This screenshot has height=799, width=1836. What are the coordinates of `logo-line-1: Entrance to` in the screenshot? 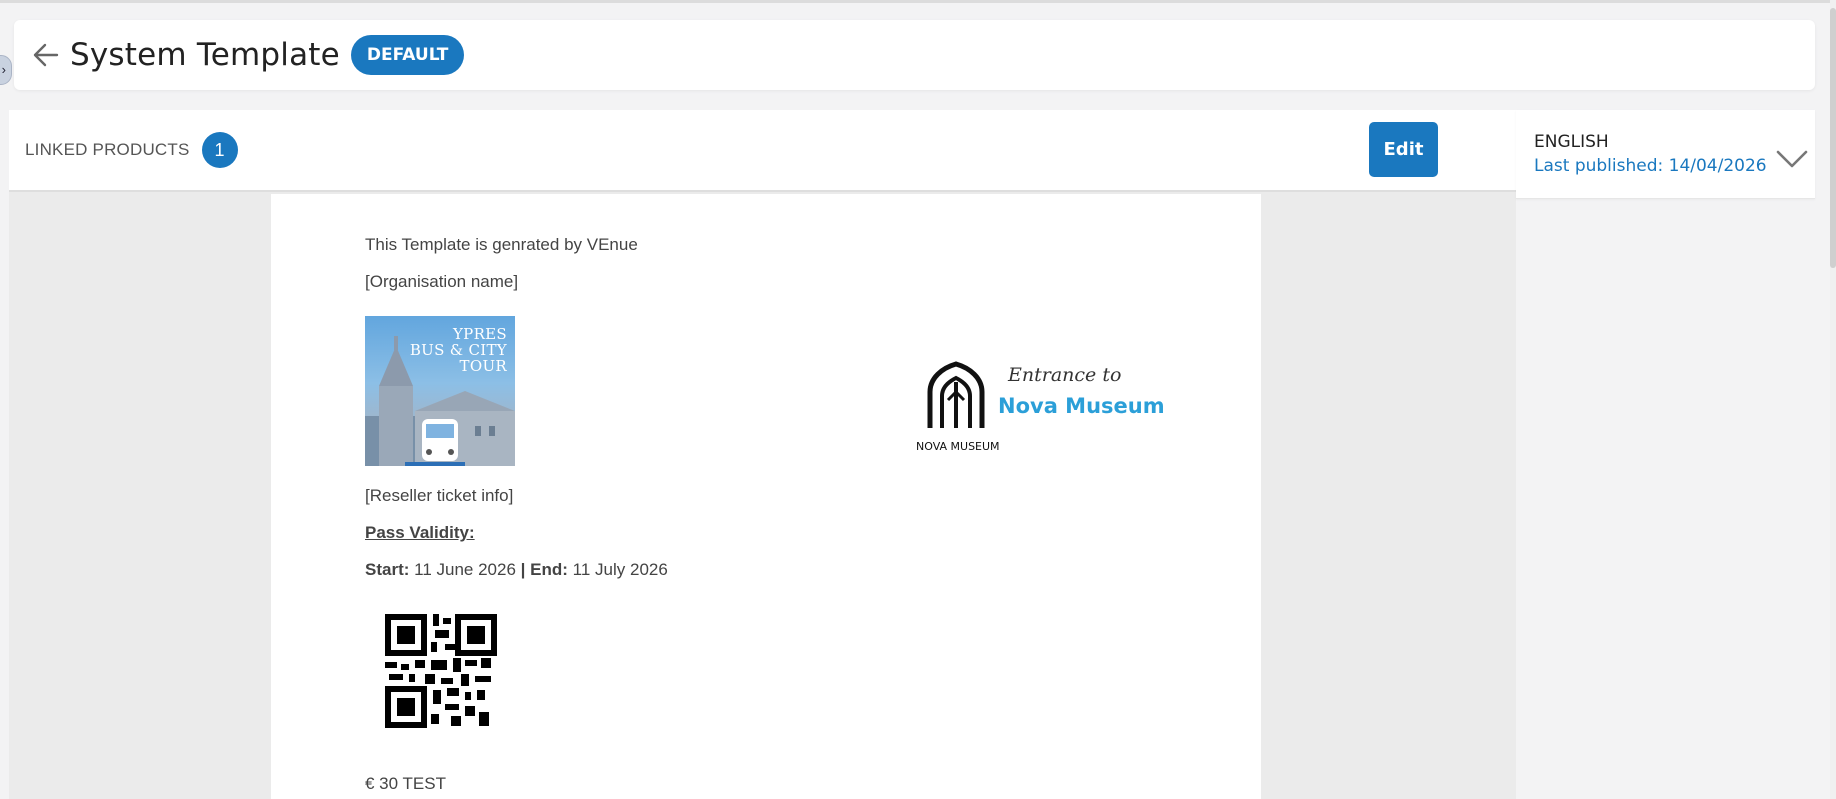 It's located at (1065, 375).